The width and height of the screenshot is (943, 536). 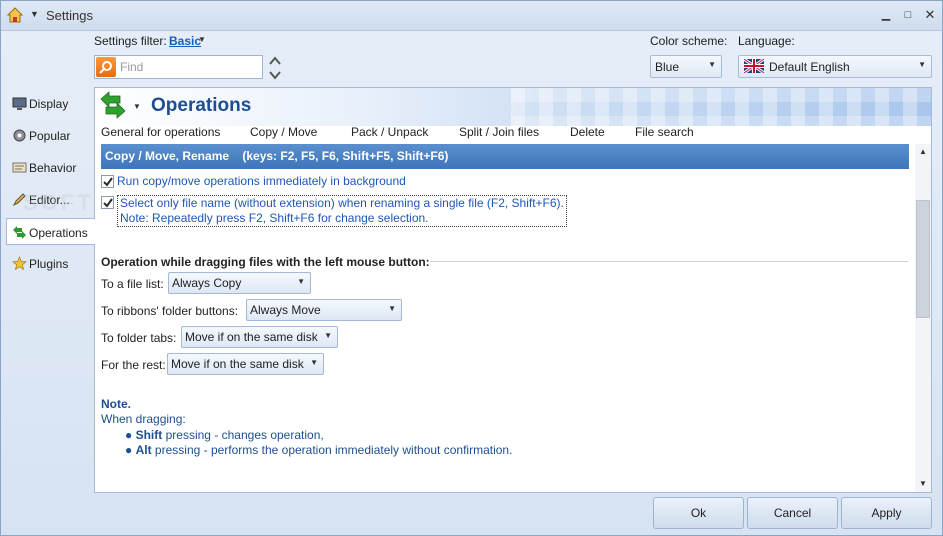 What do you see at coordinates (689, 41) in the screenshot?
I see `color-scheme-label: Color scheme:` at bounding box center [689, 41].